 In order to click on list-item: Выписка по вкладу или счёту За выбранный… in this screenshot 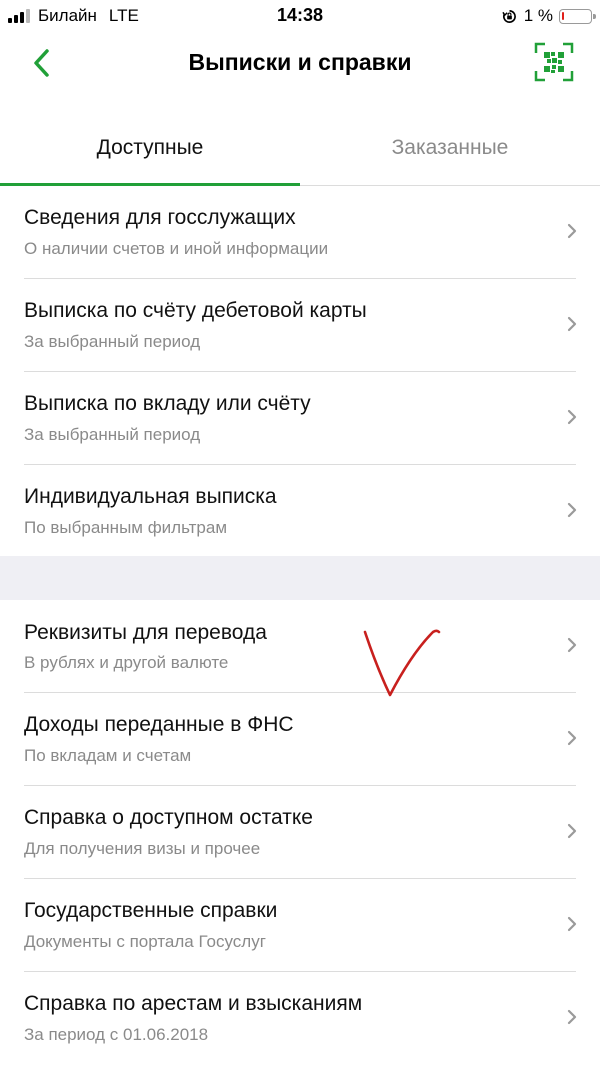, I will do `click(300, 418)`.